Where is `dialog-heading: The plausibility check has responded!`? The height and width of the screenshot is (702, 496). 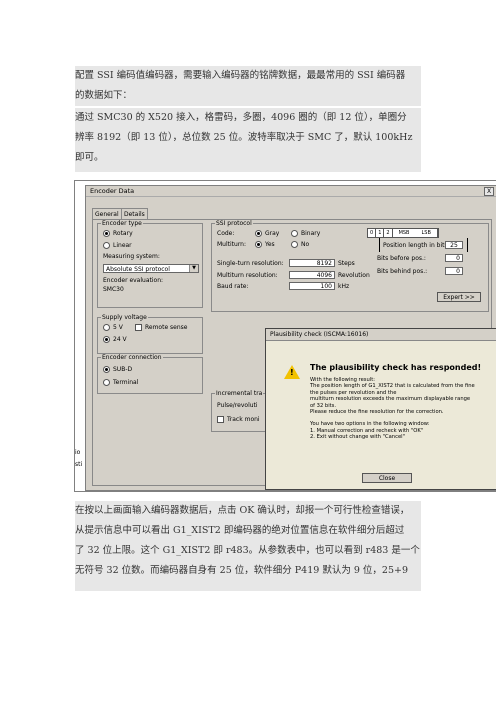
dialog-heading: The plausibility check has responded! is located at coordinates (396, 367).